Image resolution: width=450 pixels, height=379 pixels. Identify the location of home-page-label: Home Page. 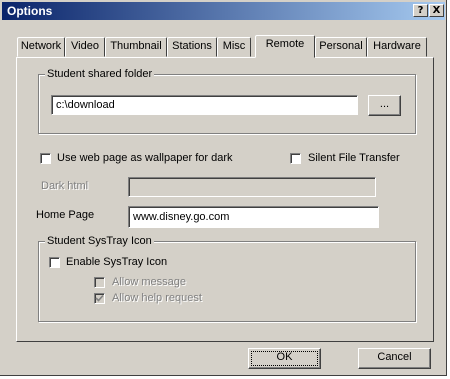
(65, 215).